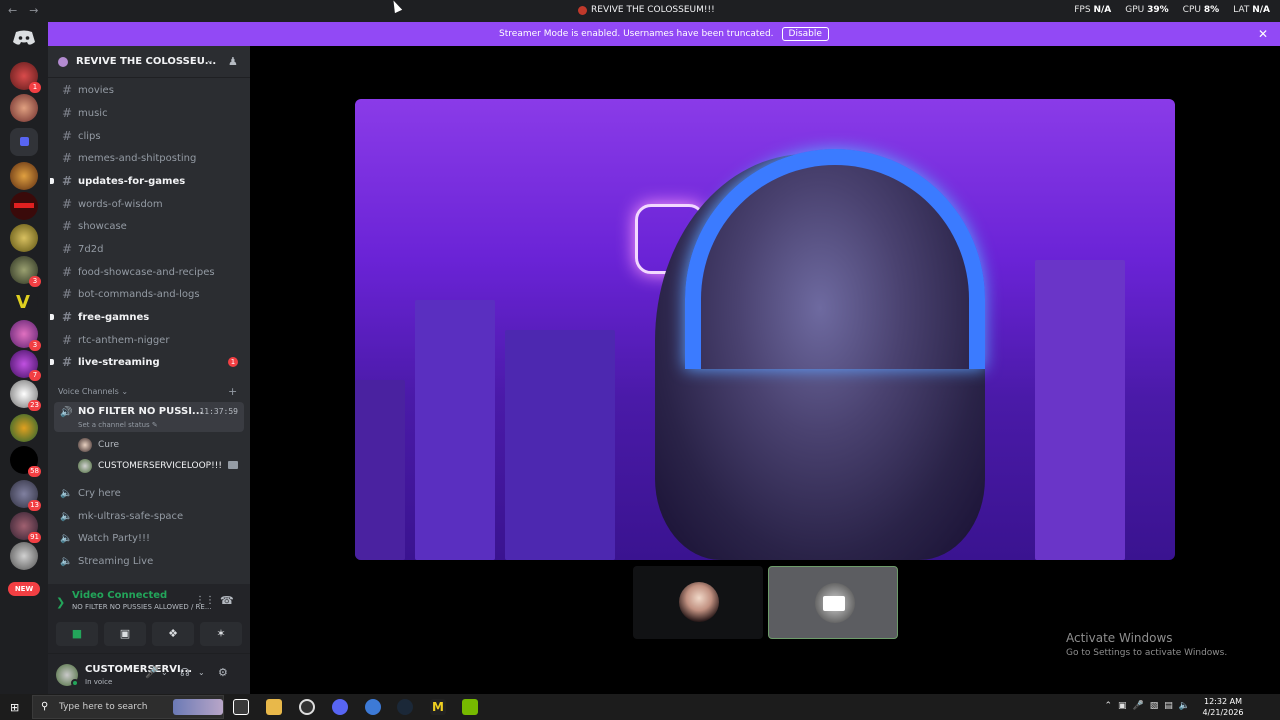  I want to click on channel-words-of-wisdom: # words-of-wisdom, so click(149, 204).